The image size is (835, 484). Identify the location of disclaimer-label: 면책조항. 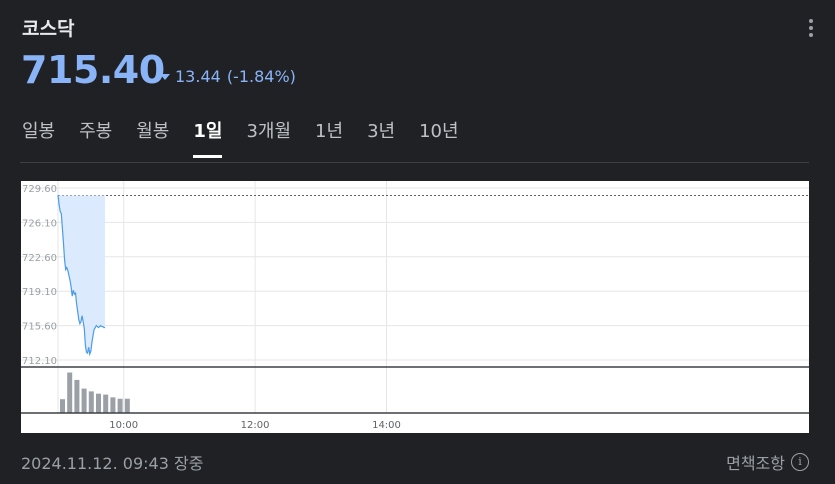
(755, 463).